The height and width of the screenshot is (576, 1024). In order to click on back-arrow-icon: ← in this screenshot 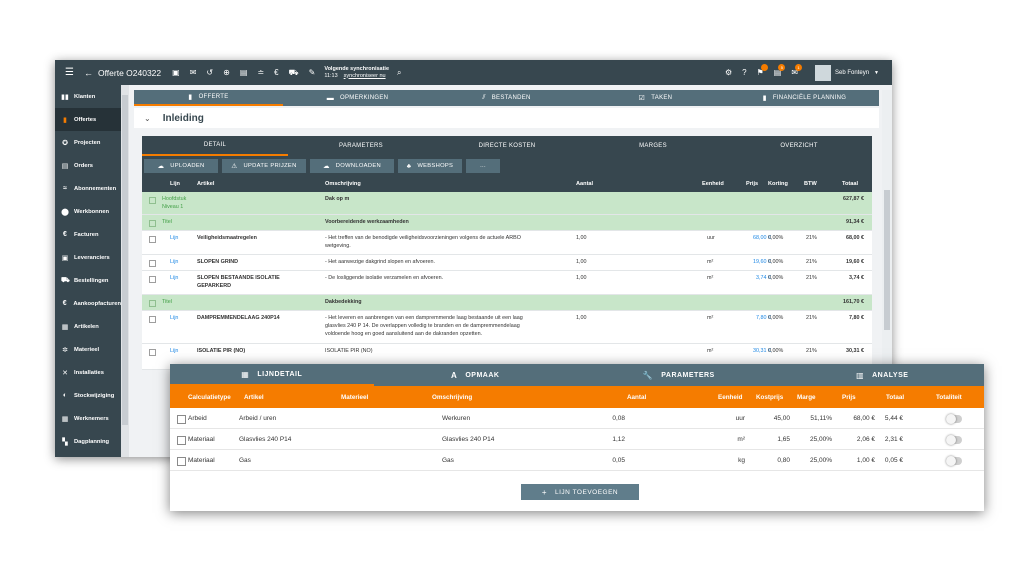, I will do `click(88, 73)`.